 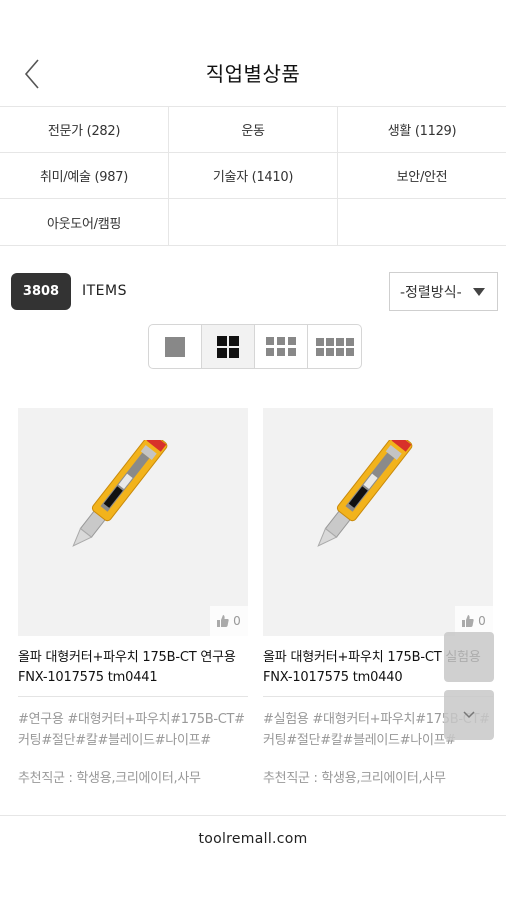 I want to click on grid-3x2-icon, so click(x=281, y=346).